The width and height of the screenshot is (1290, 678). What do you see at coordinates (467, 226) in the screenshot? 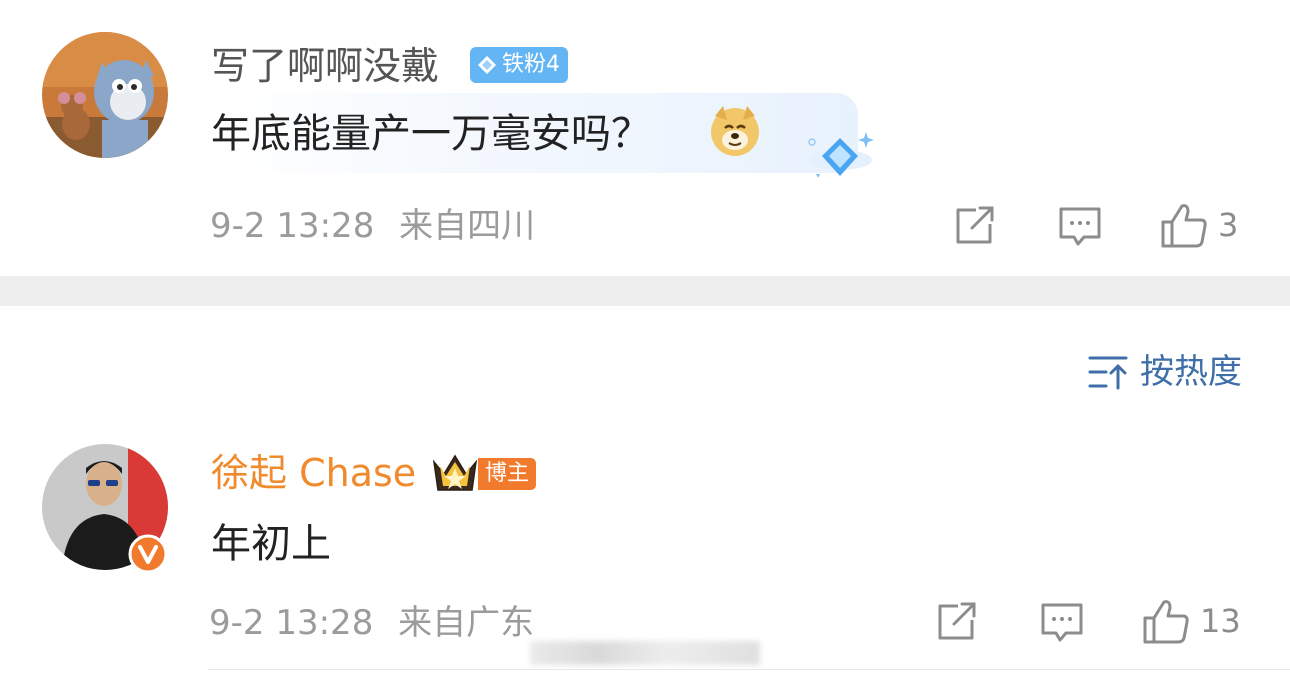
I see `comment-location: 来自四川` at bounding box center [467, 226].